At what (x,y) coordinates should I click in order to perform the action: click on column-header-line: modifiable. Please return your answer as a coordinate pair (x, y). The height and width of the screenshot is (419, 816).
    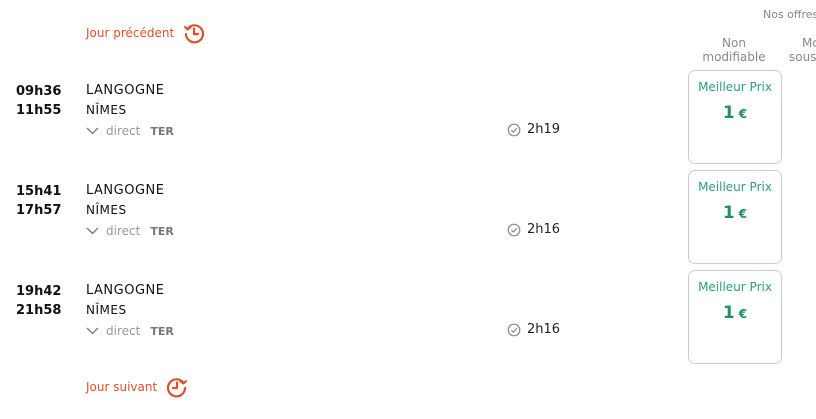
    Looking at the image, I should click on (734, 57).